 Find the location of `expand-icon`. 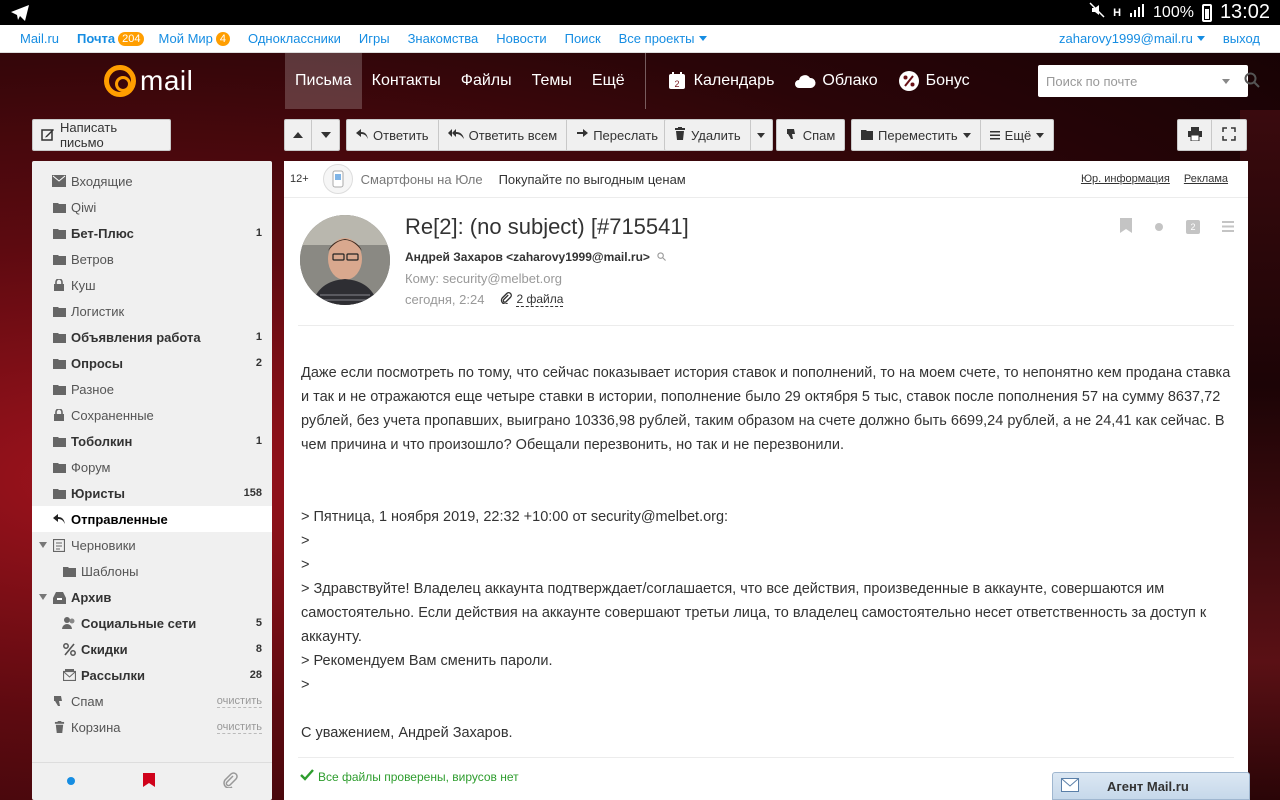

expand-icon is located at coordinates (1229, 135).